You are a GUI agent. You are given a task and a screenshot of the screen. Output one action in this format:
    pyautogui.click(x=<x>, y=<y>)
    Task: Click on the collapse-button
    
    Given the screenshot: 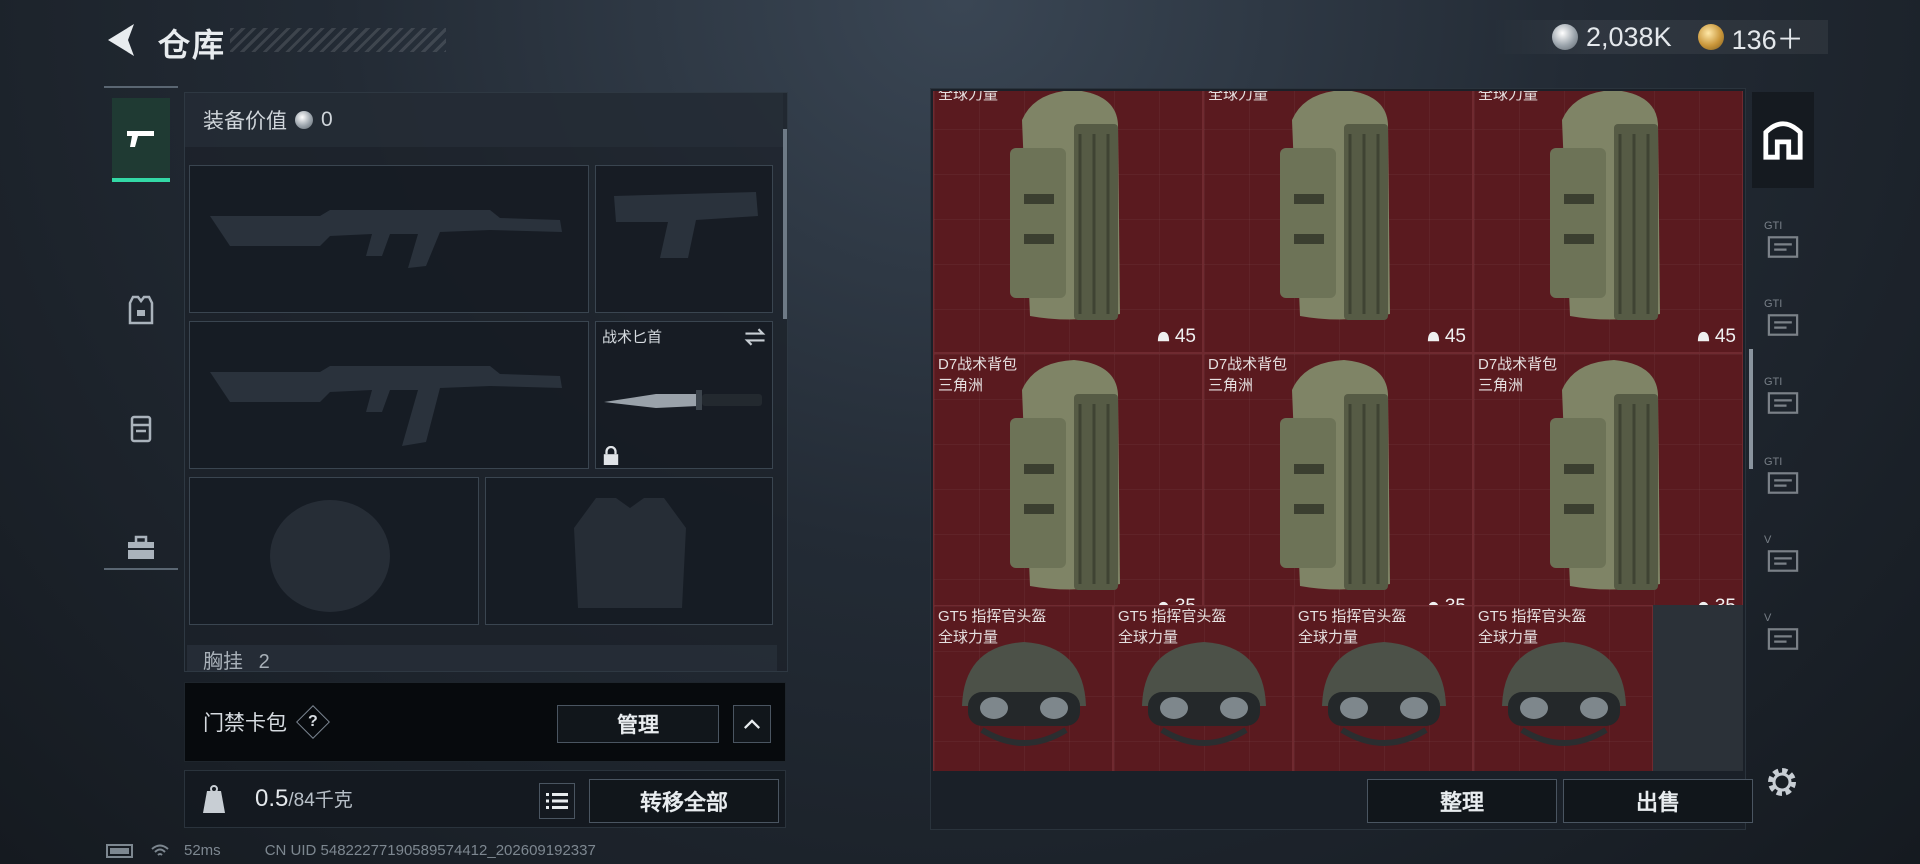 What is the action you would take?
    pyautogui.click(x=752, y=724)
    